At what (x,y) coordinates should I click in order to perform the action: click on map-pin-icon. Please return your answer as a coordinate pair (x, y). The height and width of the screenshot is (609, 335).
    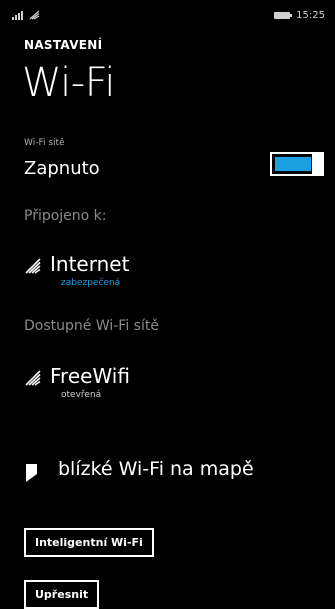
    Looking at the image, I should click on (31, 473).